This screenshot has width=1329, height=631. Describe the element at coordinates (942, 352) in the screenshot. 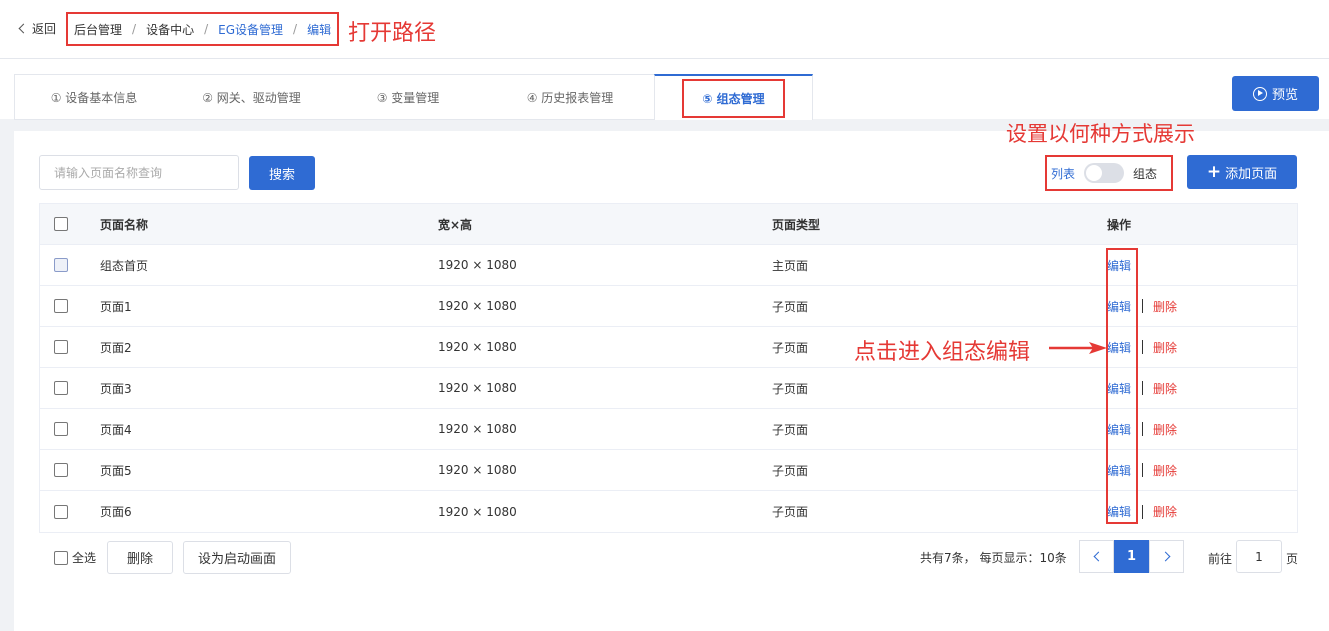

I see `annotation-click-edit: 点击进入组态编辑` at that location.